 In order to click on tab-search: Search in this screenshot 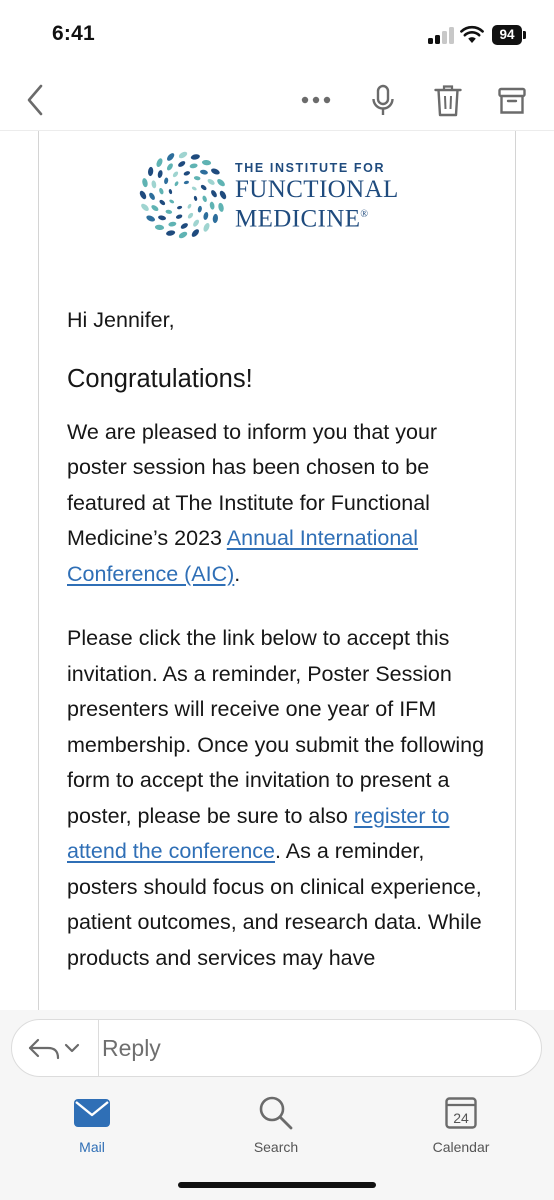, I will do `click(276, 1123)`.